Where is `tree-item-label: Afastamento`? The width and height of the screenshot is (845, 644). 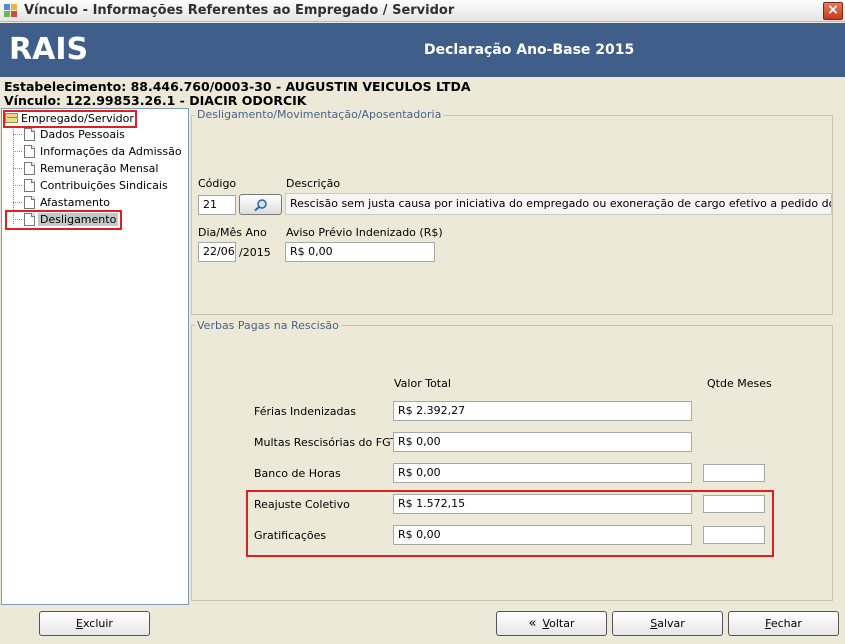 tree-item-label: Afastamento is located at coordinates (75, 202).